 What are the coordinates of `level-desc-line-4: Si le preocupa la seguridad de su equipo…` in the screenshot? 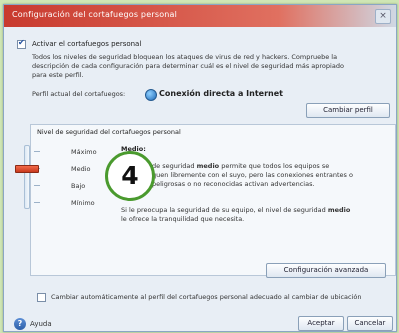 It's located at (236, 210).